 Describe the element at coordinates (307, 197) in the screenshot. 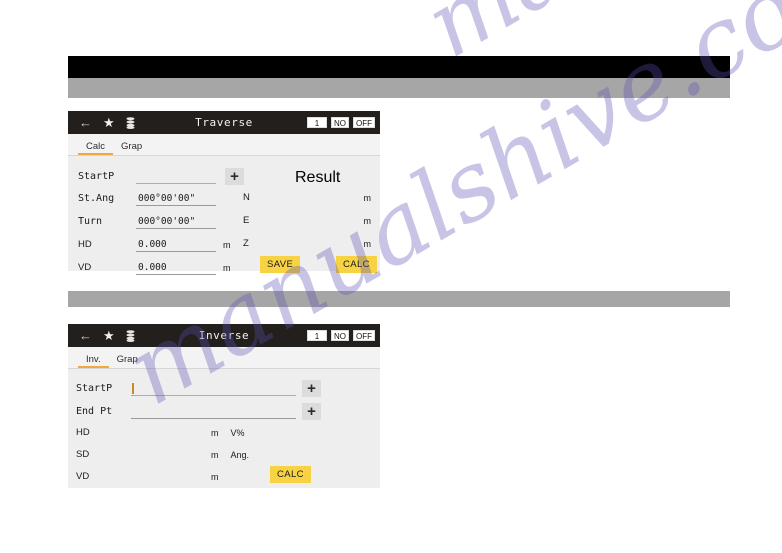

I see `result-row-n: N m` at that location.